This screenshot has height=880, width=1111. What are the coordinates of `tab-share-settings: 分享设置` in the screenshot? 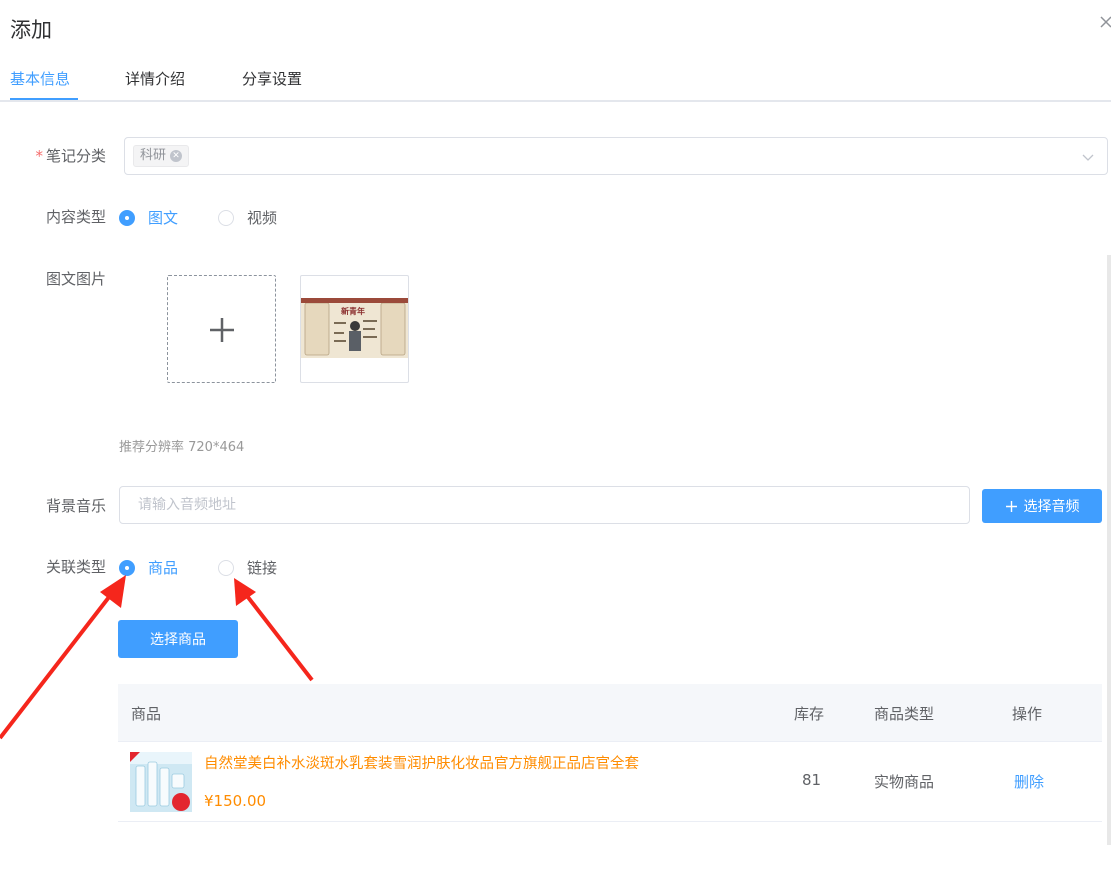 It's located at (272, 78).